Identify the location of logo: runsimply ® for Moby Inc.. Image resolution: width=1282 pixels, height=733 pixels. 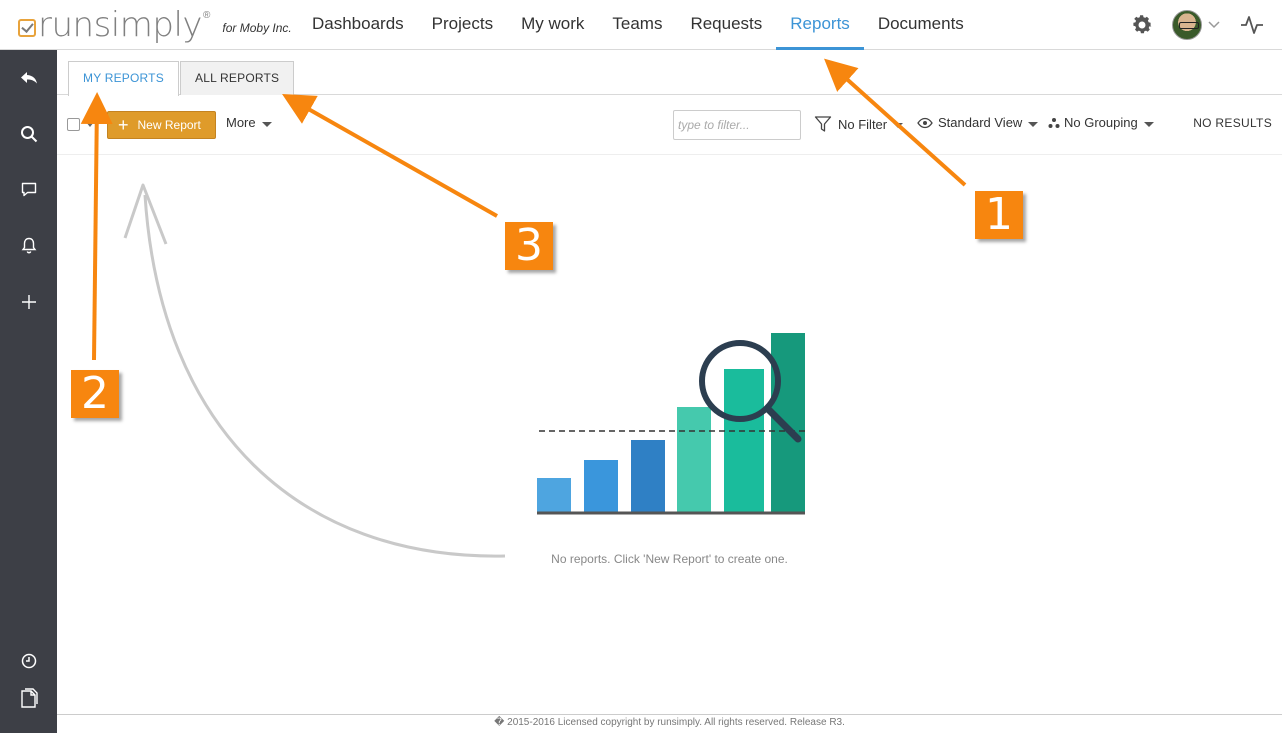
(155, 25).